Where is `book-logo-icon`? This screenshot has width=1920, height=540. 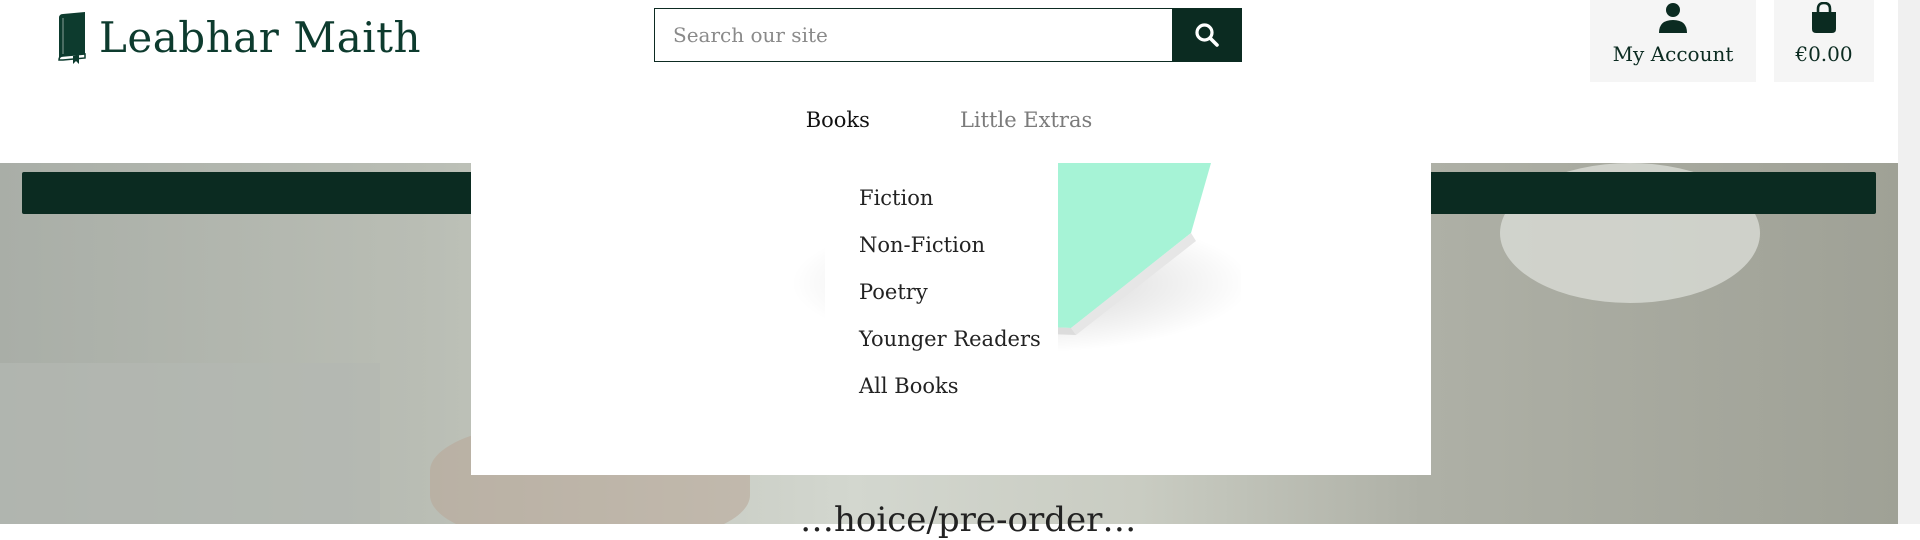 book-logo-icon is located at coordinates (72, 38).